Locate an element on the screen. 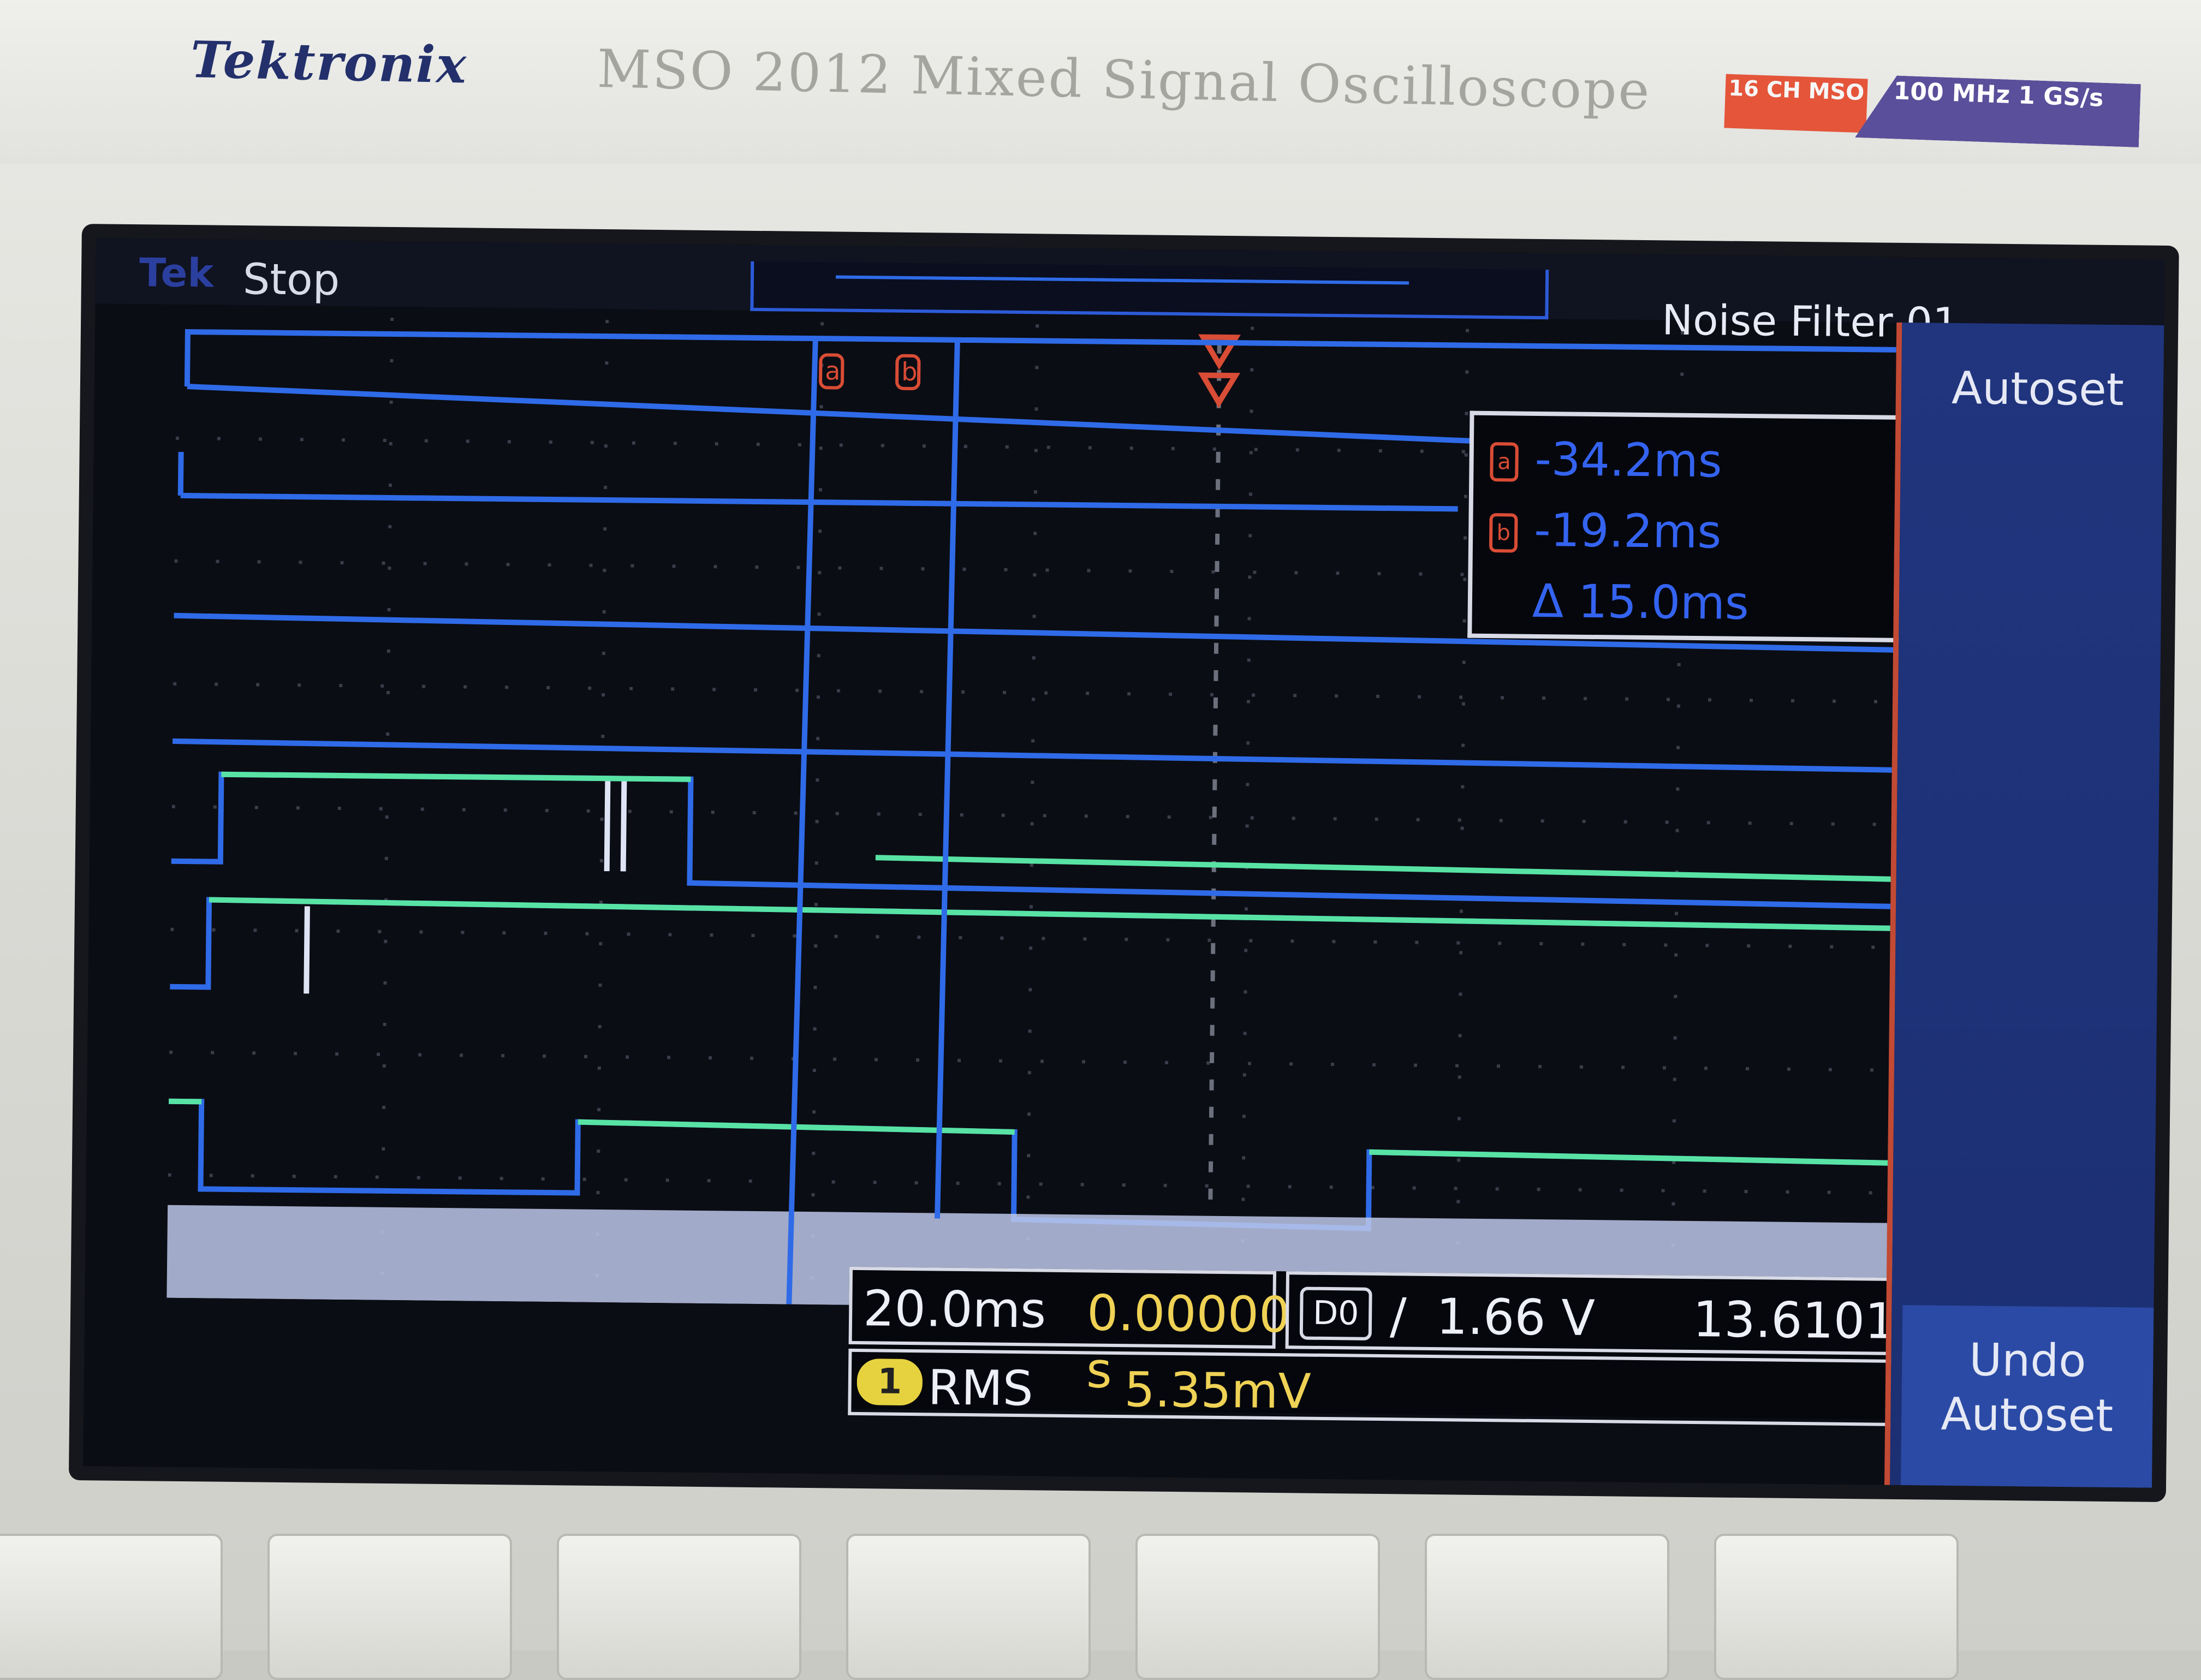 This screenshot has height=1680, width=2201. measurement-channel-badge: 1 is located at coordinates (889, 1382).